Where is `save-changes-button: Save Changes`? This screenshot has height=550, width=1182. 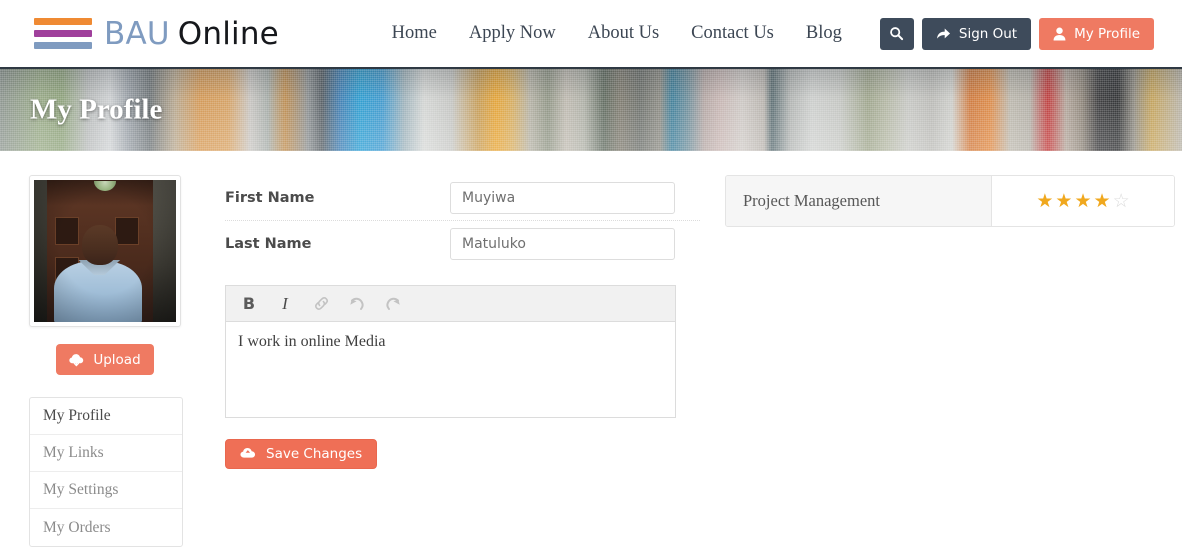
save-changes-button: Save Changes is located at coordinates (301, 454).